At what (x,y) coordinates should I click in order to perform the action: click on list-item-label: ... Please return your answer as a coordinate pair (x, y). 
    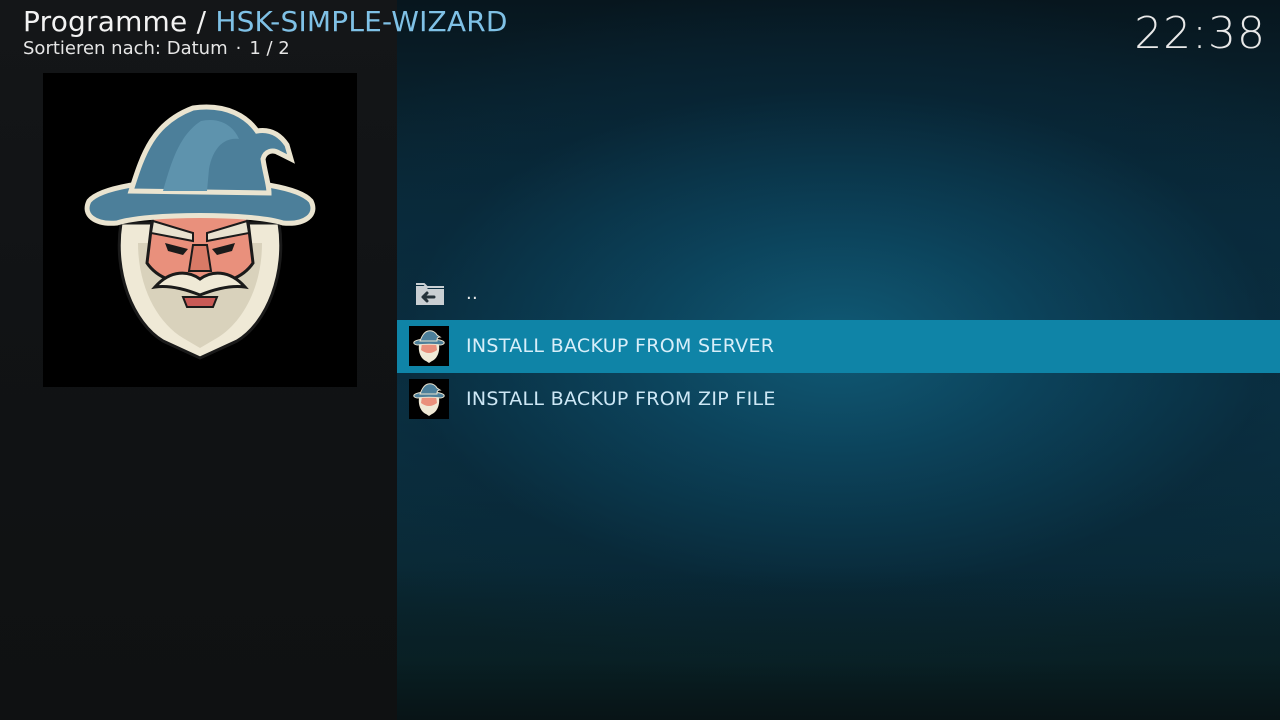
    Looking at the image, I should click on (472, 293).